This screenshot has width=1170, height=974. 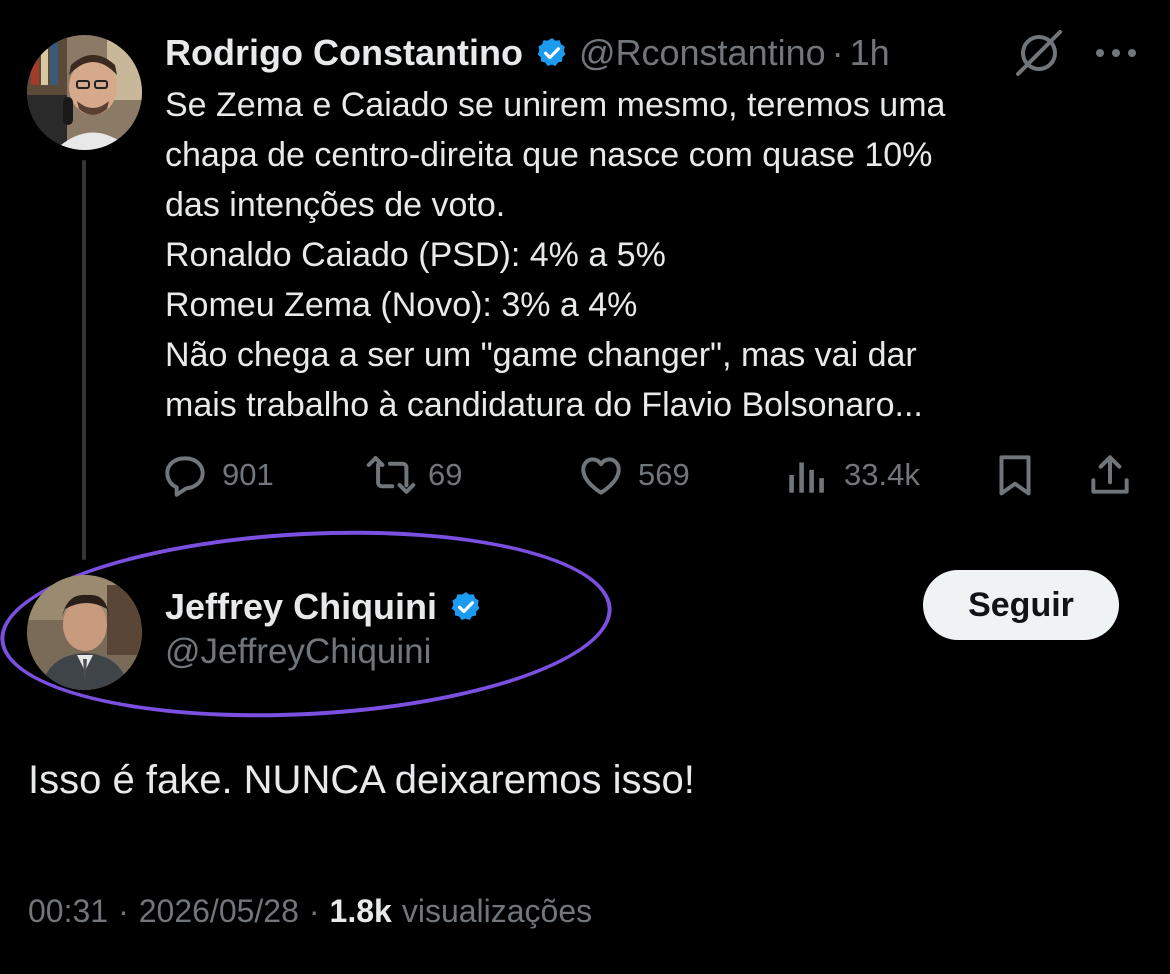 What do you see at coordinates (68, 911) in the screenshot?
I see `reply-time: 00:31` at bounding box center [68, 911].